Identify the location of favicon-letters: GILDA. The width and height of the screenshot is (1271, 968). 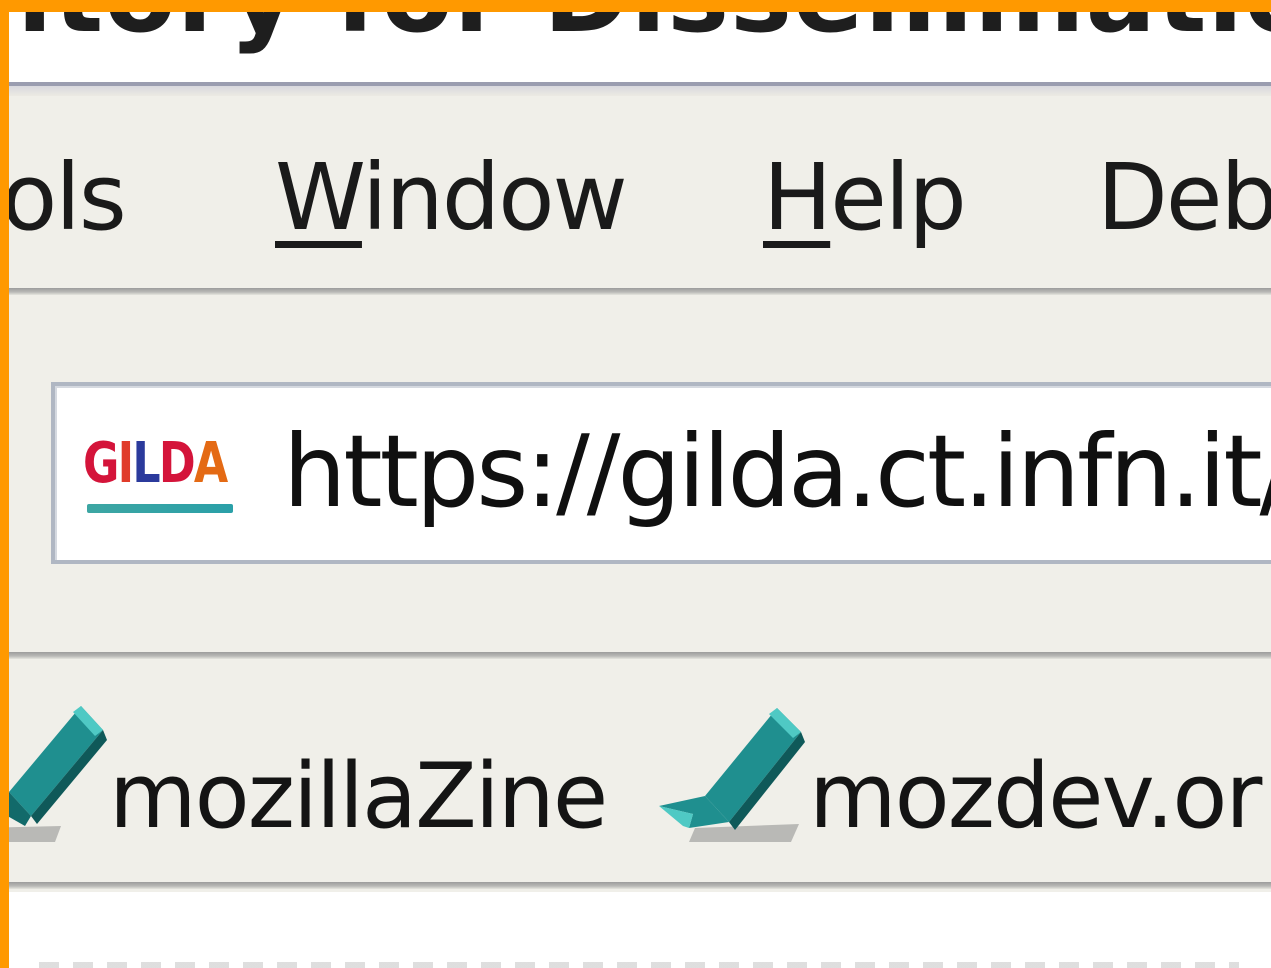
(155, 464).